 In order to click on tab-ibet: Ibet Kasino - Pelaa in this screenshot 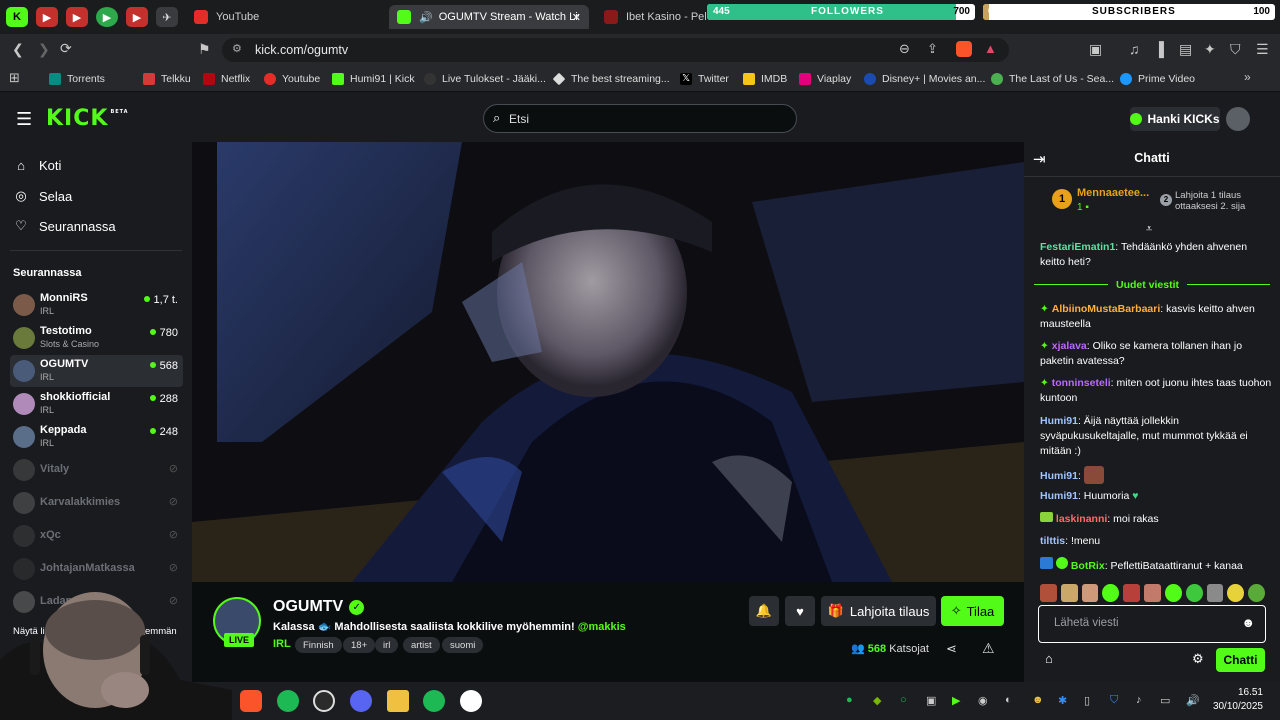, I will do `click(651, 17)`.